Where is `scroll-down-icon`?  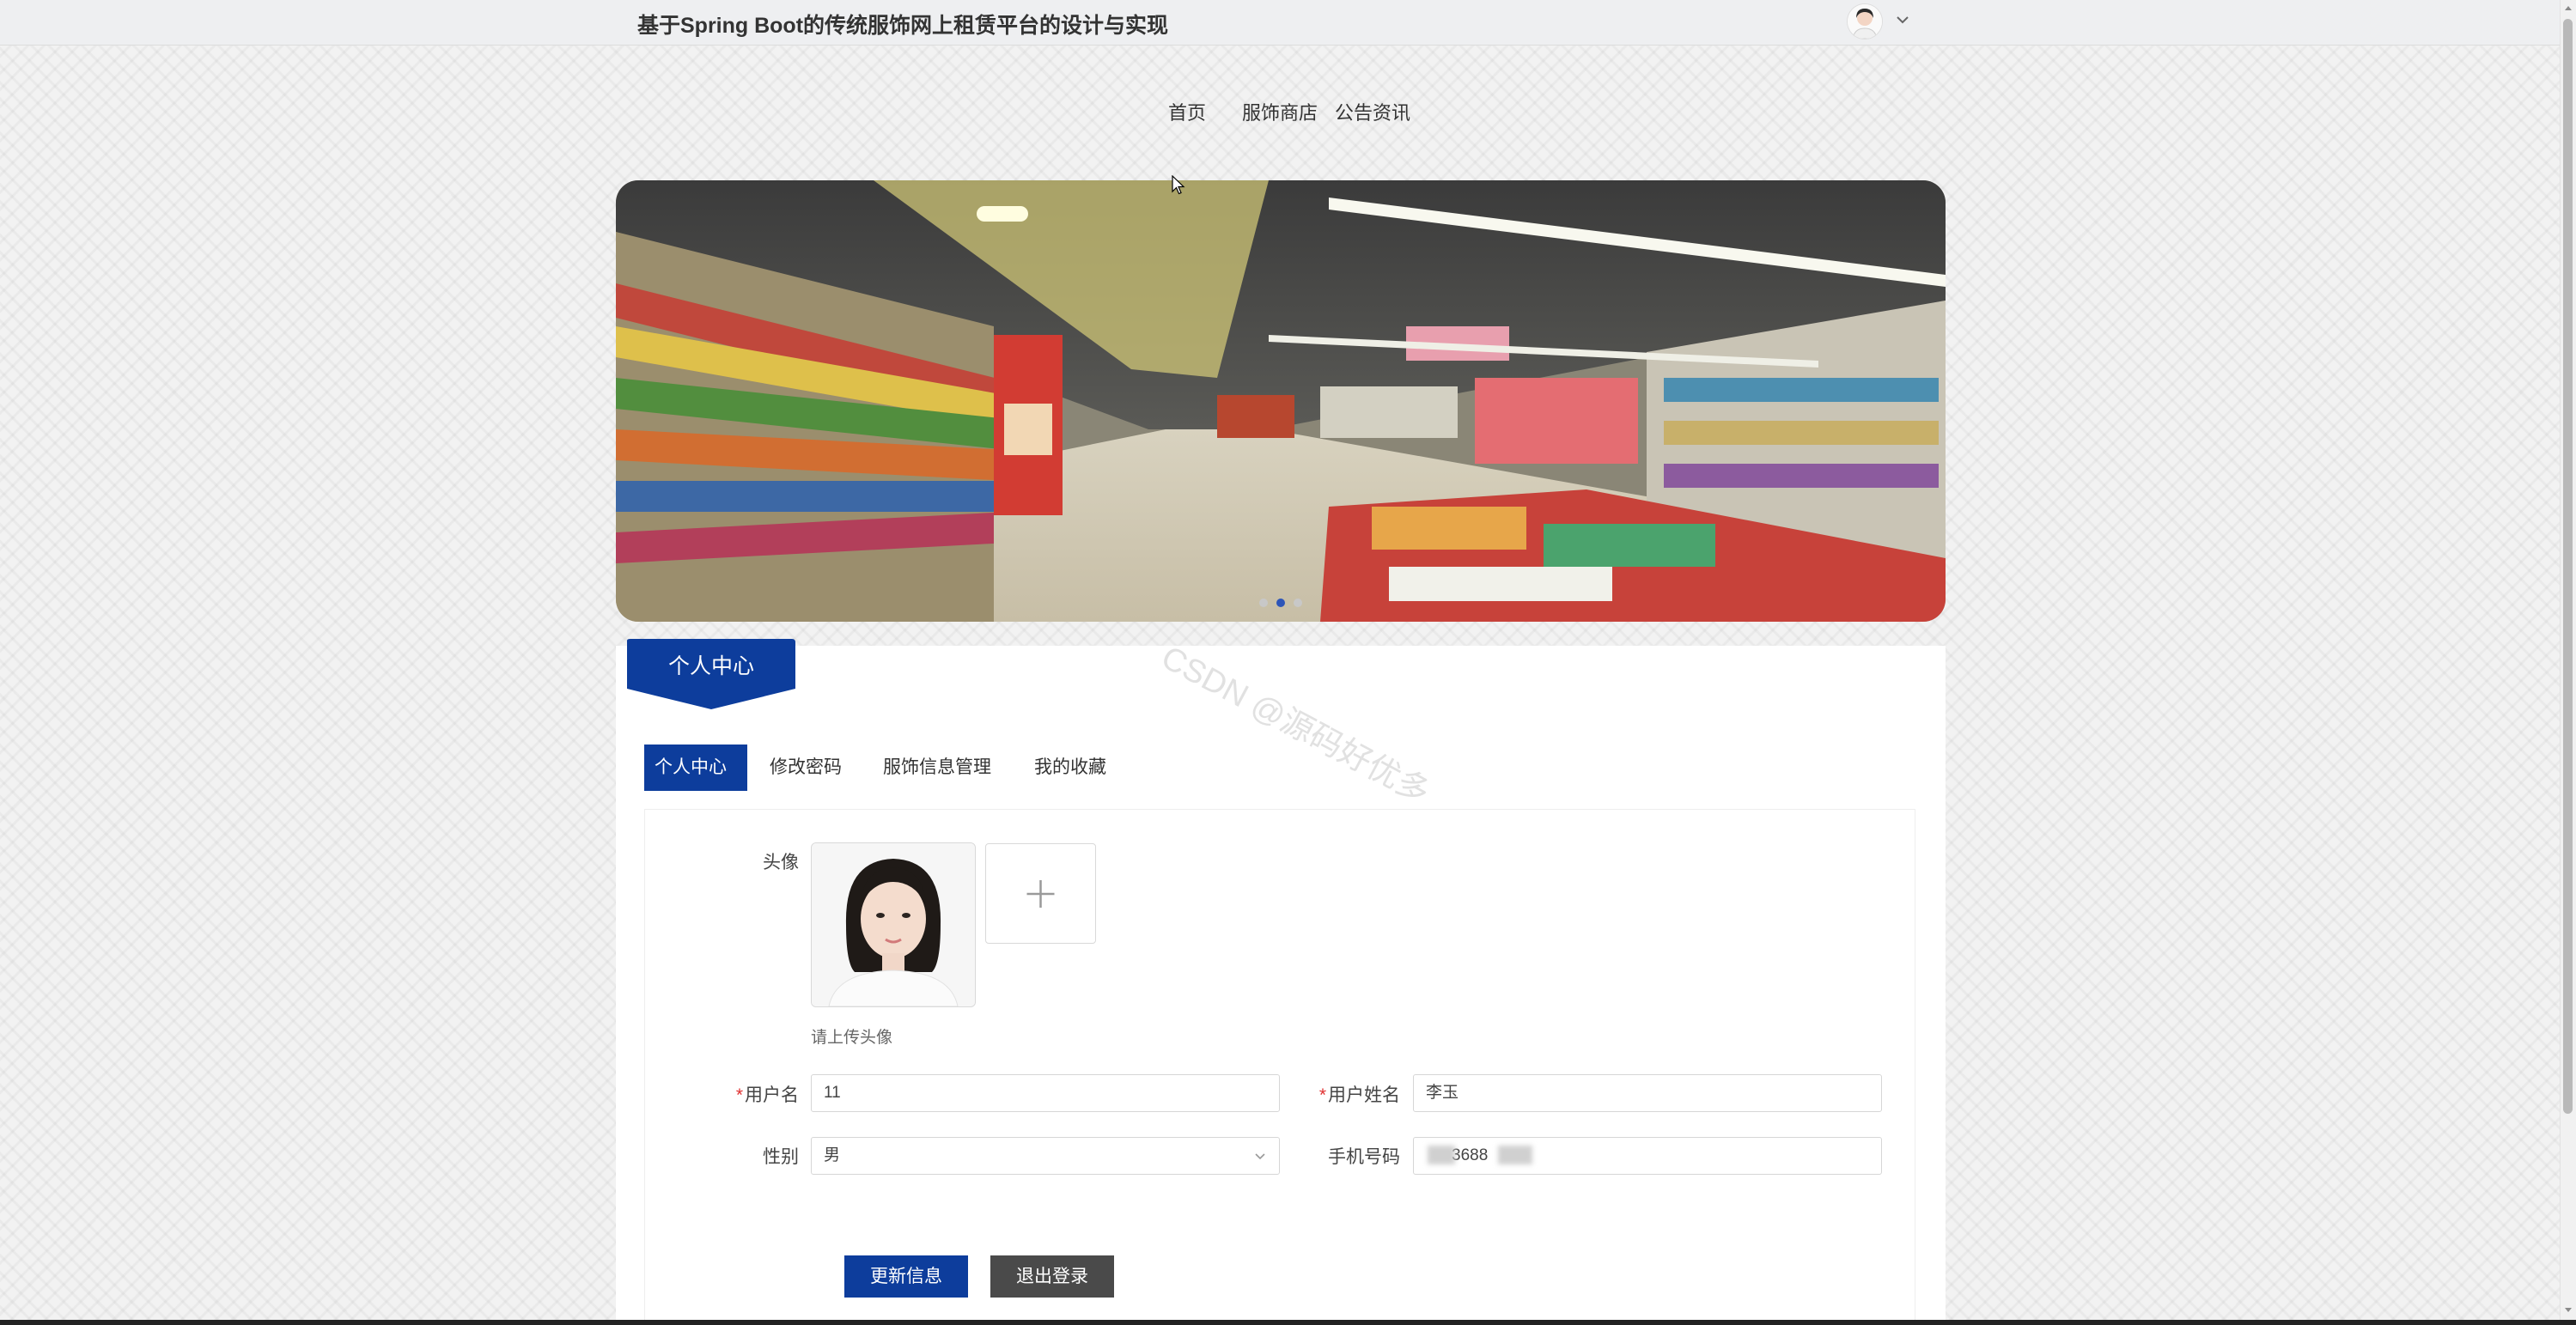
scroll-down-icon is located at coordinates (2568, 1310).